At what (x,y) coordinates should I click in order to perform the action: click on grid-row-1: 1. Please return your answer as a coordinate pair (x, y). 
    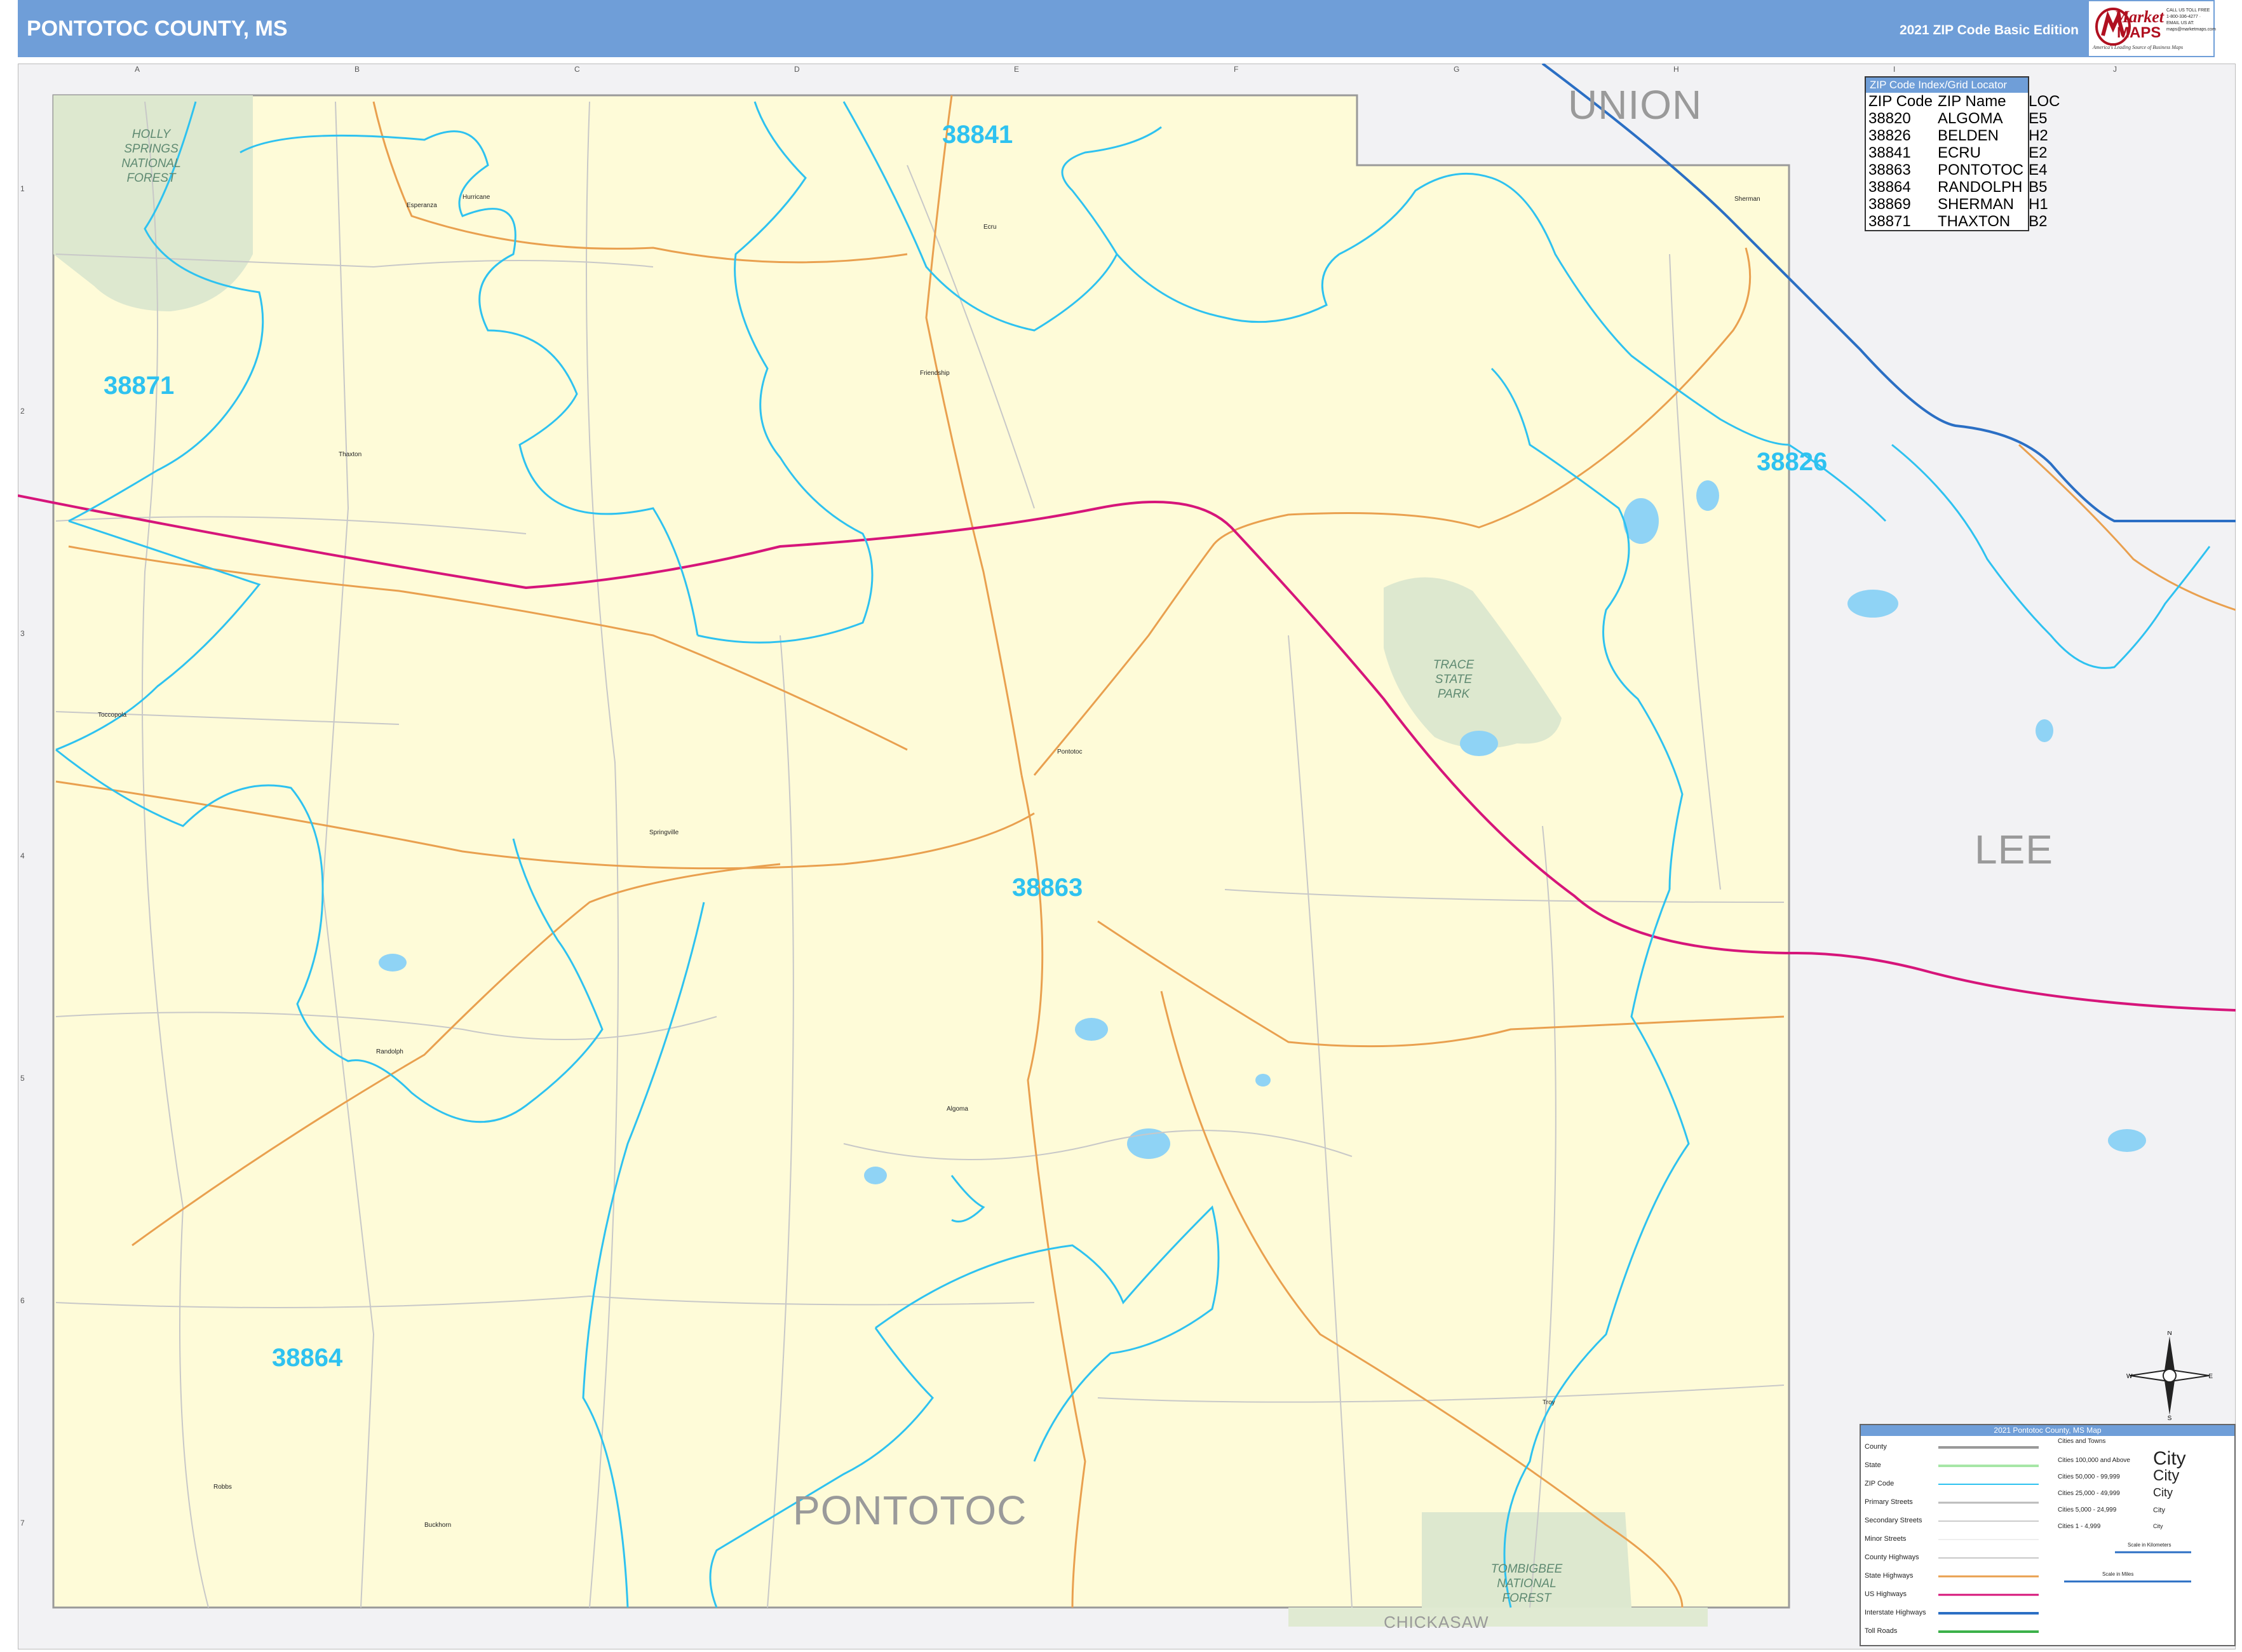
    Looking at the image, I should click on (22, 189).